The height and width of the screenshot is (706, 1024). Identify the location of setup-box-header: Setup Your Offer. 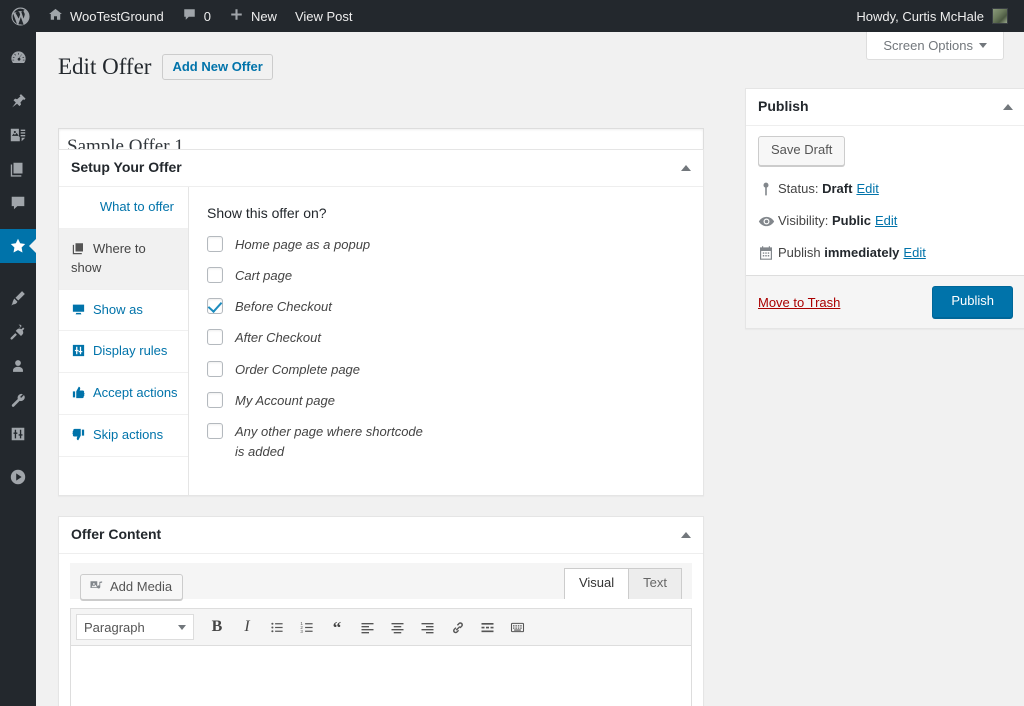
(381, 168).